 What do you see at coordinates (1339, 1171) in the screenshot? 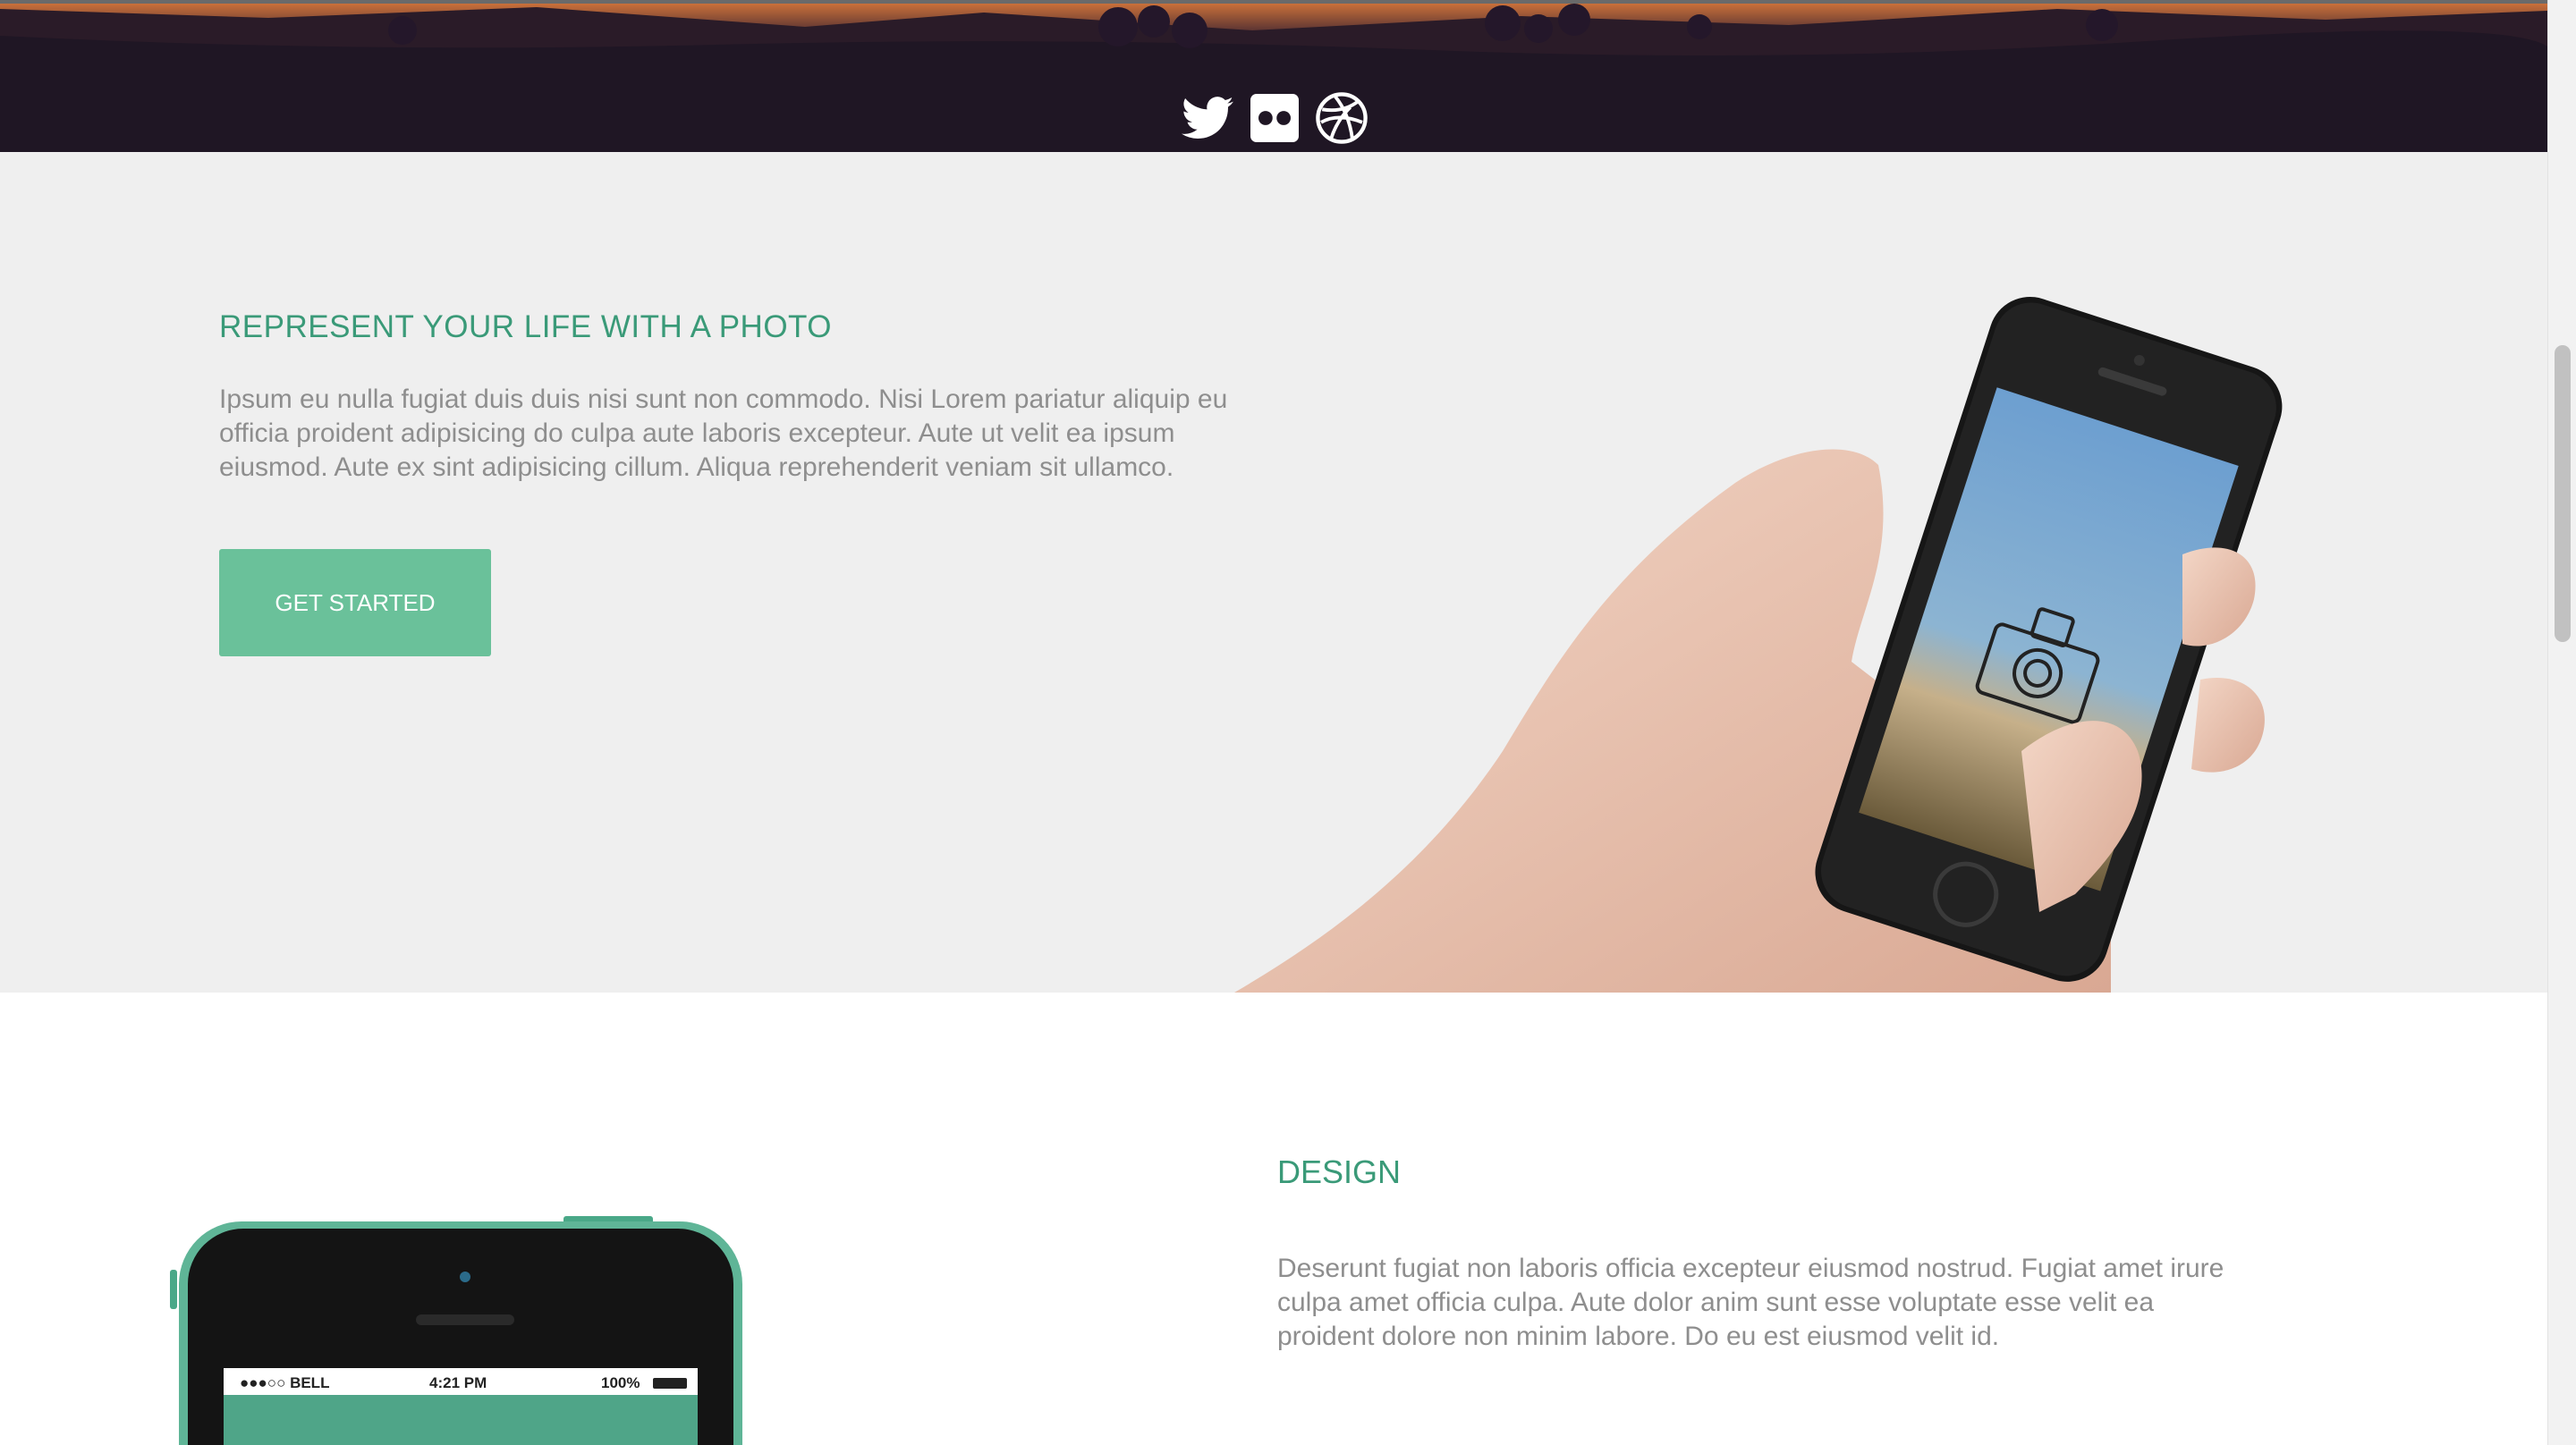
I see `design-heading: DESIGN` at bounding box center [1339, 1171].